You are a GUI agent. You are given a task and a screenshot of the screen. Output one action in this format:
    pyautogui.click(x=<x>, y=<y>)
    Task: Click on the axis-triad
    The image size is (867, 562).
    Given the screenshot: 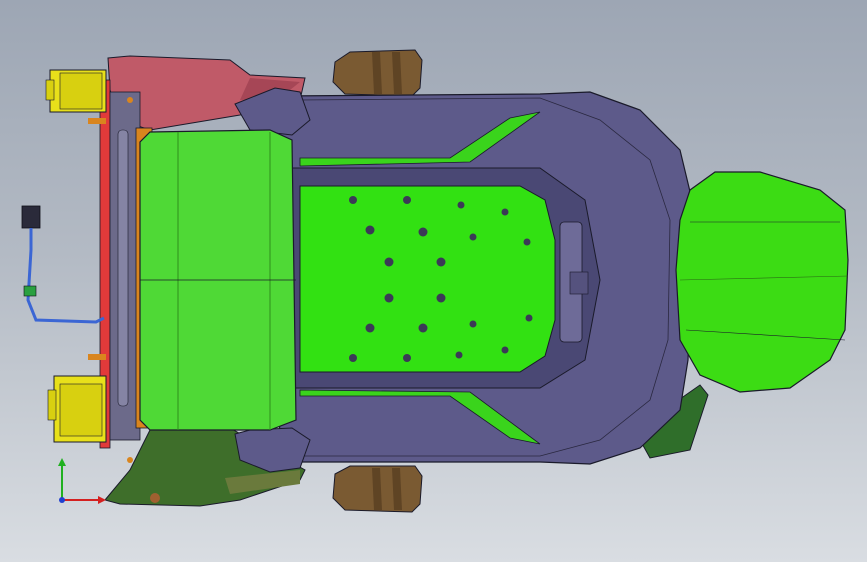 What is the action you would take?
    pyautogui.click(x=82, y=481)
    